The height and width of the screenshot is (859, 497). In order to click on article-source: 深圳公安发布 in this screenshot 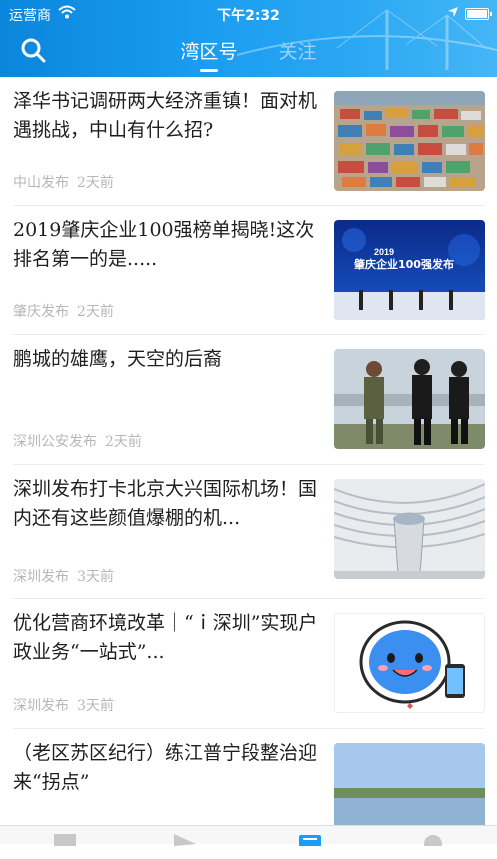, I will do `click(55, 442)`.